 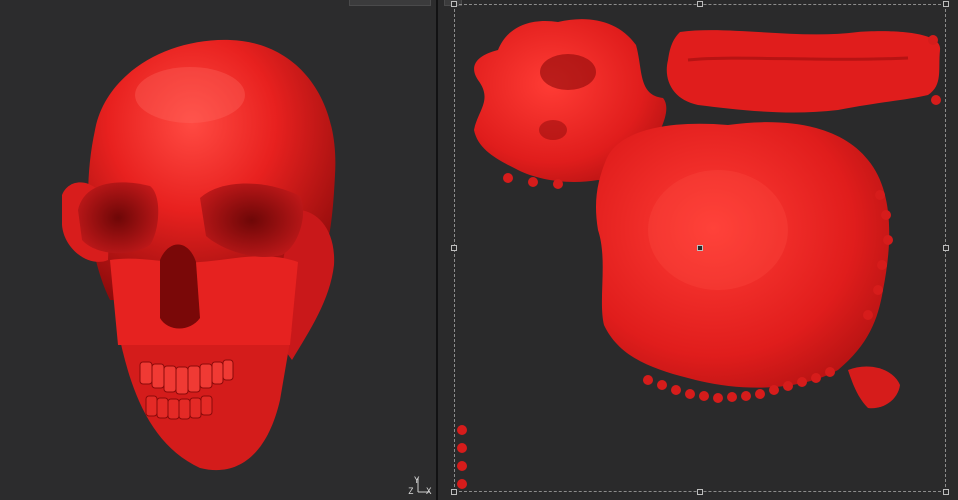 I want to click on frame-handle-top, so click(x=700, y=4).